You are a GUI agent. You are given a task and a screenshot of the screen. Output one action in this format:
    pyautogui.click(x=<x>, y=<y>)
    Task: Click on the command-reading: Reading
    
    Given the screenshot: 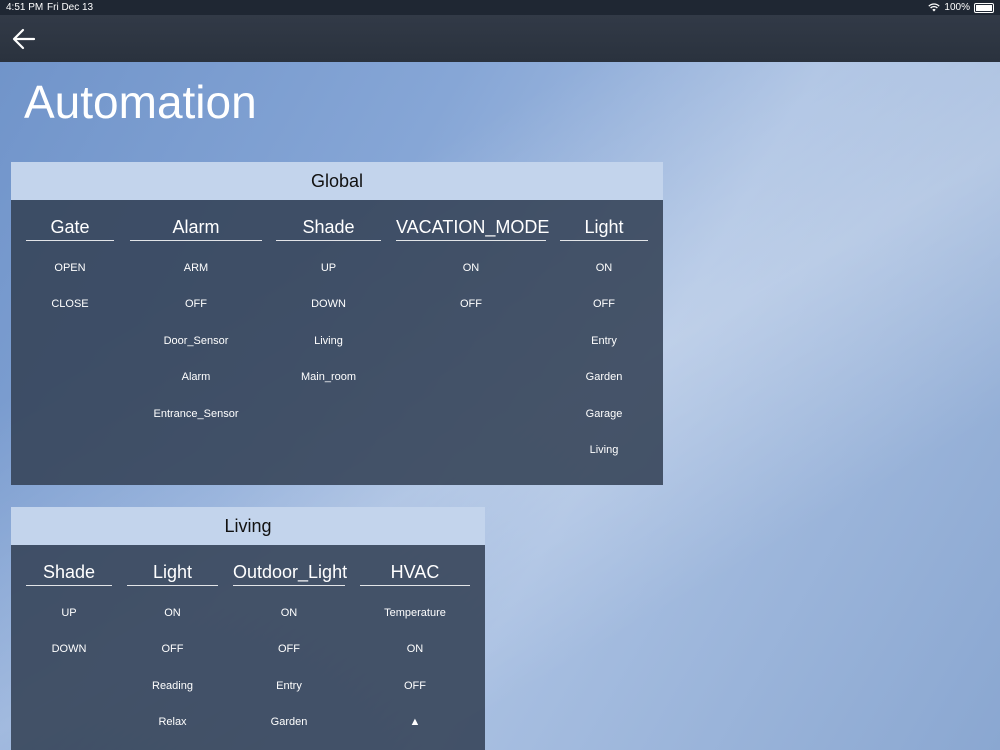 What is the action you would take?
    pyautogui.click(x=172, y=686)
    